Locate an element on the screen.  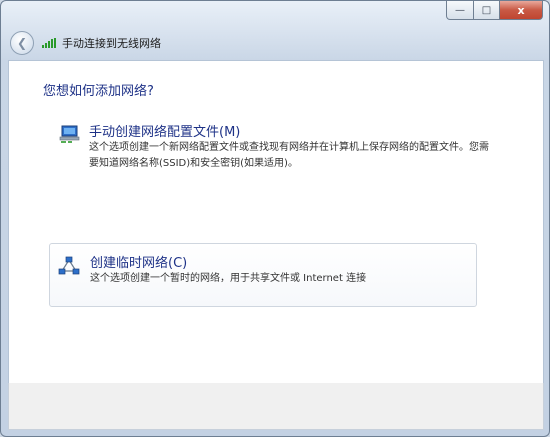
minimize-button: — is located at coordinates (460, 10).